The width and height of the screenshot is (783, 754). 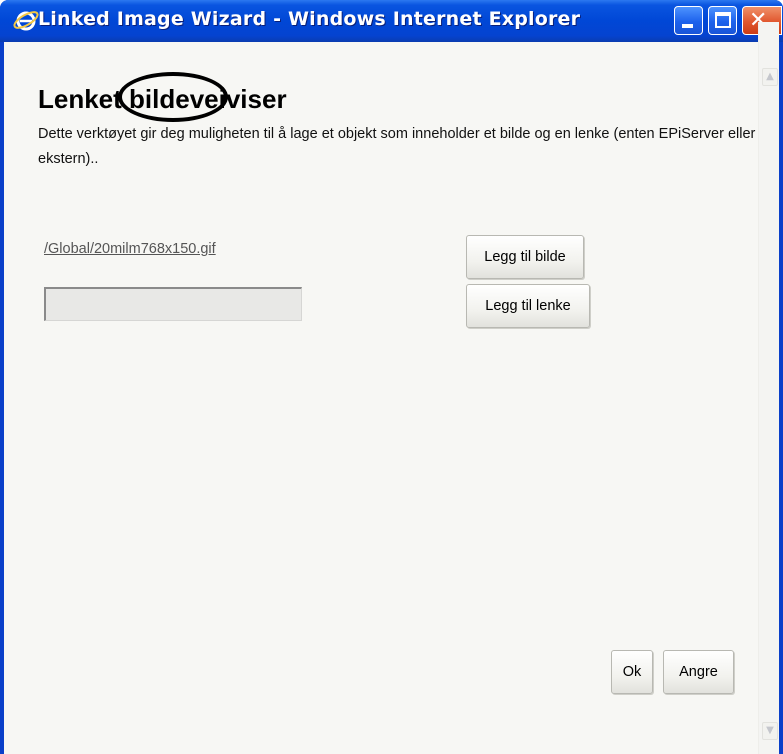 What do you see at coordinates (687, 26) in the screenshot?
I see `minimize-icon` at bounding box center [687, 26].